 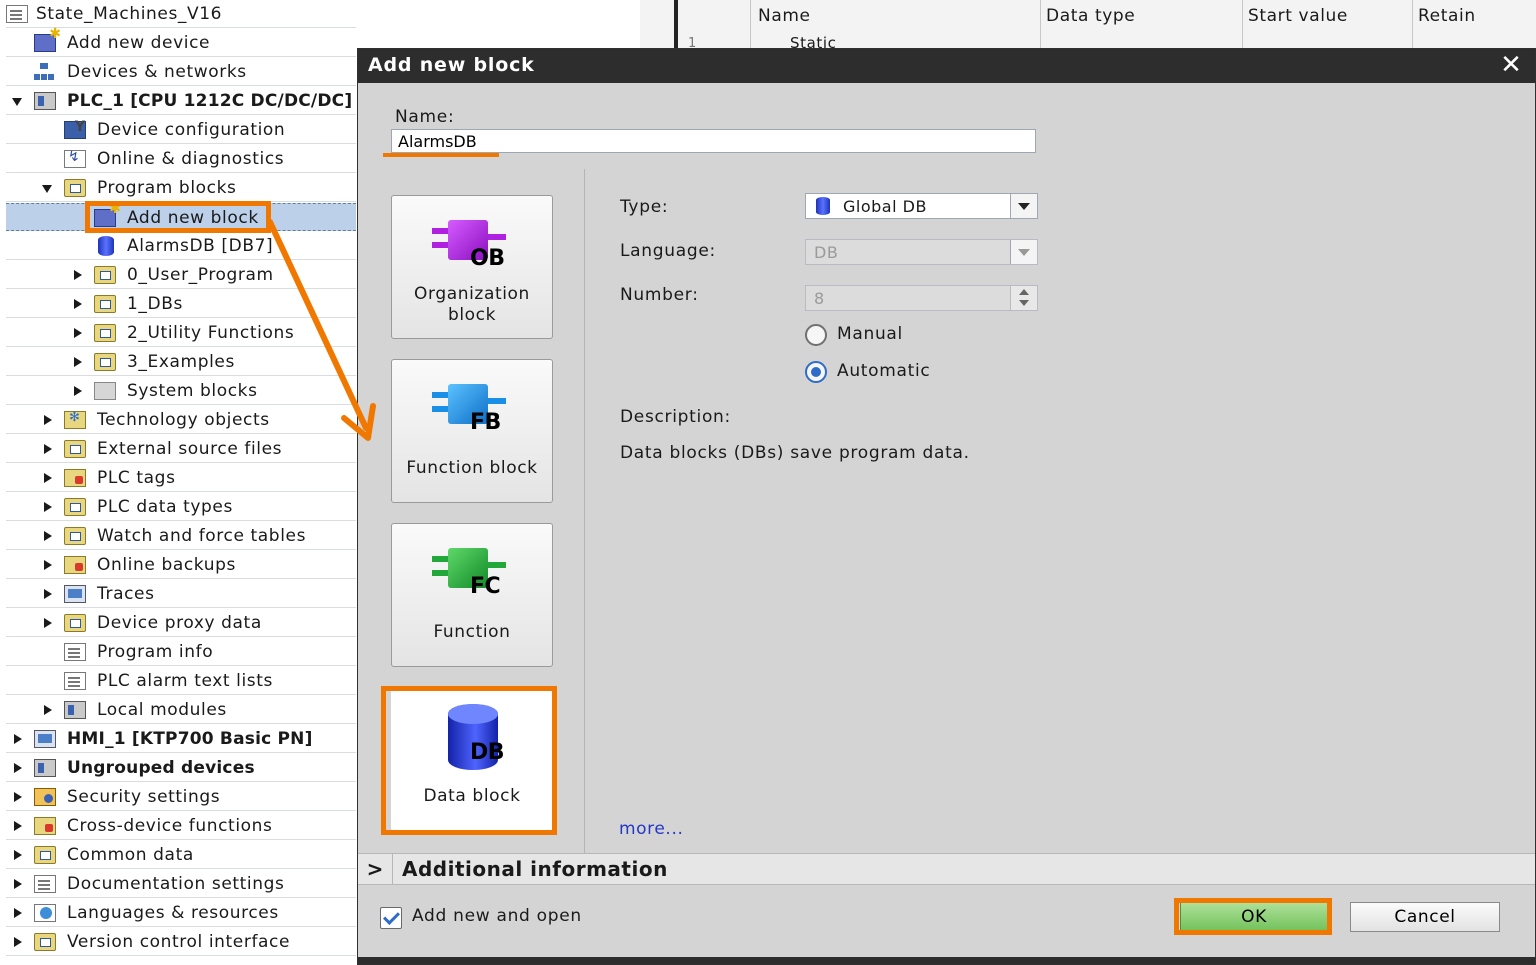 What do you see at coordinates (816, 372) in the screenshot?
I see `automatic-radio` at bounding box center [816, 372].